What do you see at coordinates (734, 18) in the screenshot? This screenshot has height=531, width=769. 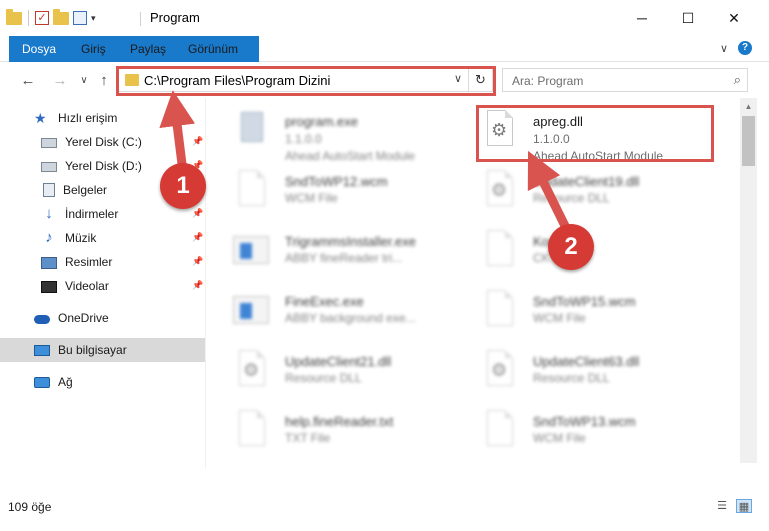 I see `close-button: ✕` at bounding box center [734, 18].